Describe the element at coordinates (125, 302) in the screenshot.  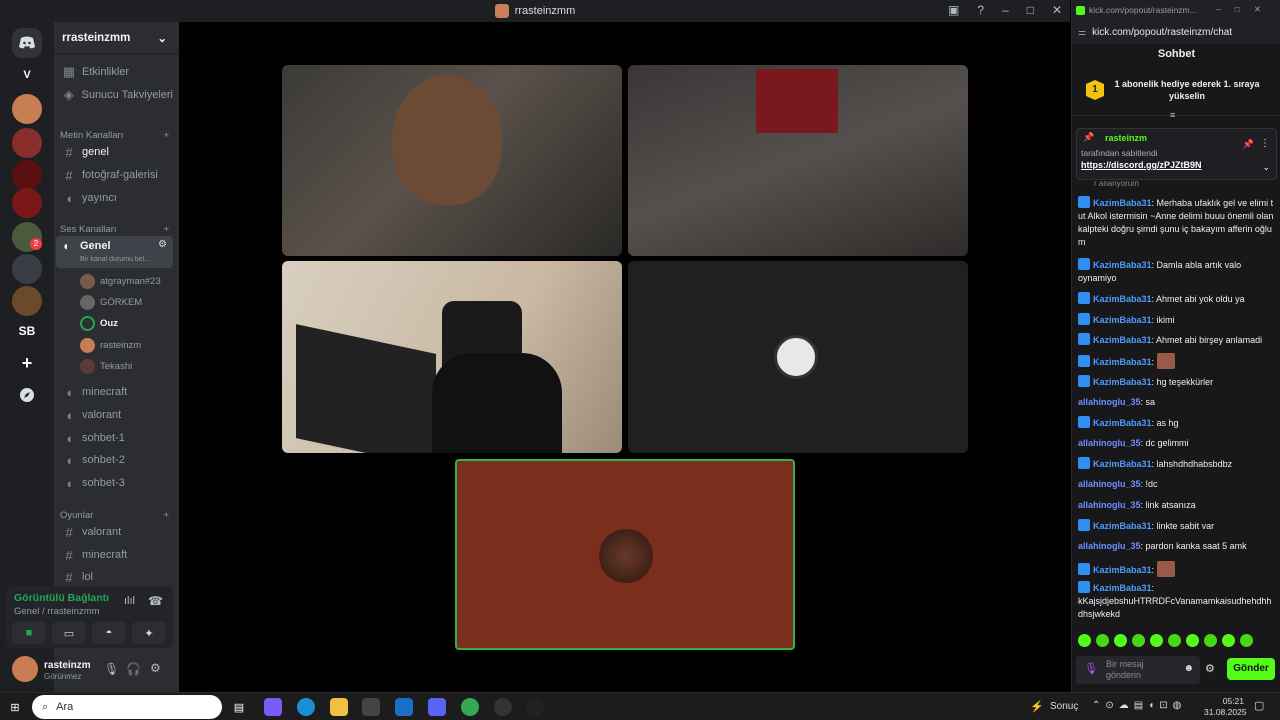
I see `voice-user: GÖRKEM` at that location.